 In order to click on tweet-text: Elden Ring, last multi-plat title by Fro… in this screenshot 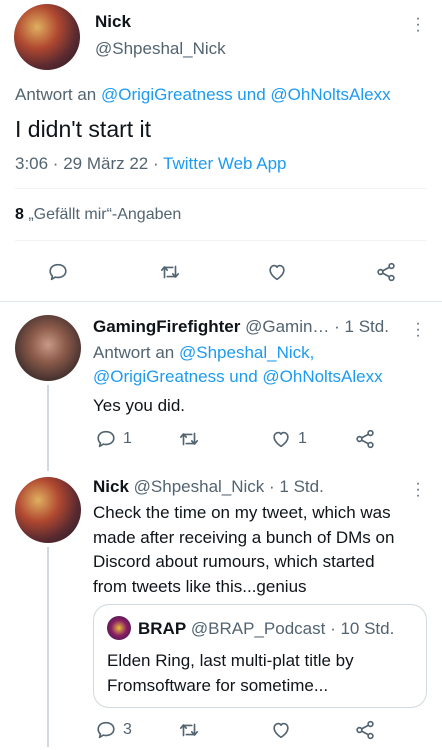, I will do `click(230, 673)`.